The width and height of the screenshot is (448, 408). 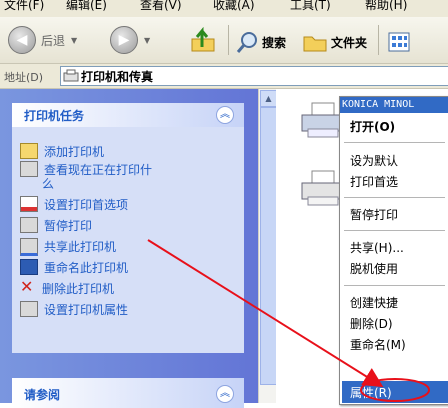 I want to click on up-folder-button, so click(x=203, y=40).